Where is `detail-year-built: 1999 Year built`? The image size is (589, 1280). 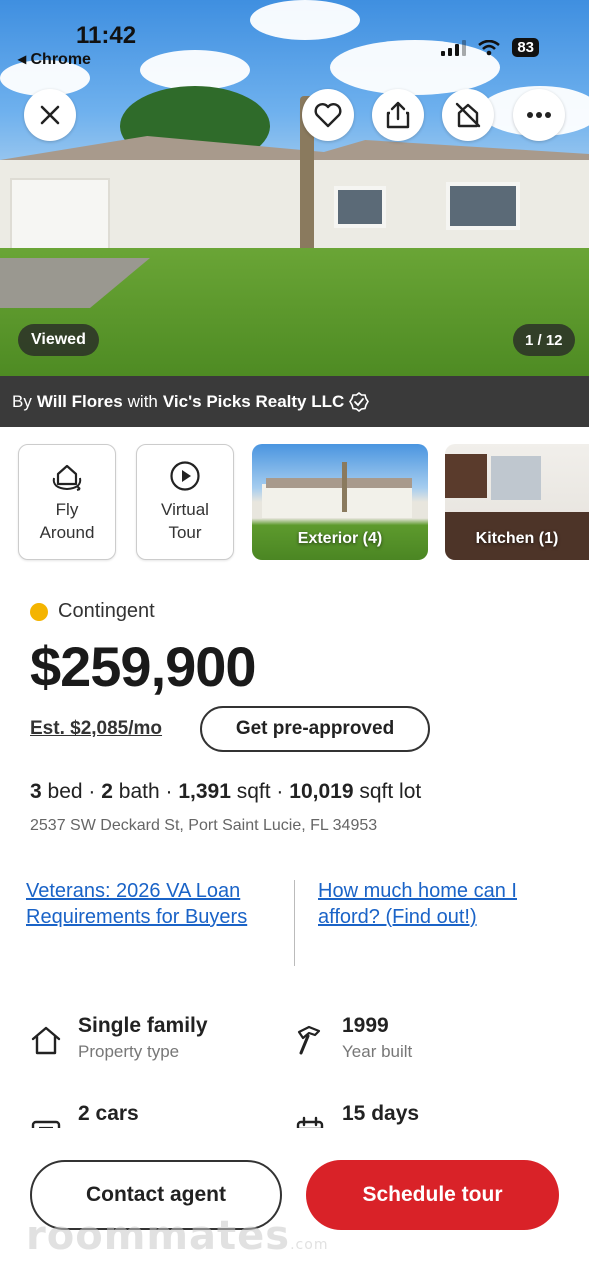 detail-year-built: 1999 Year built is located at coordinates (352, 1038).